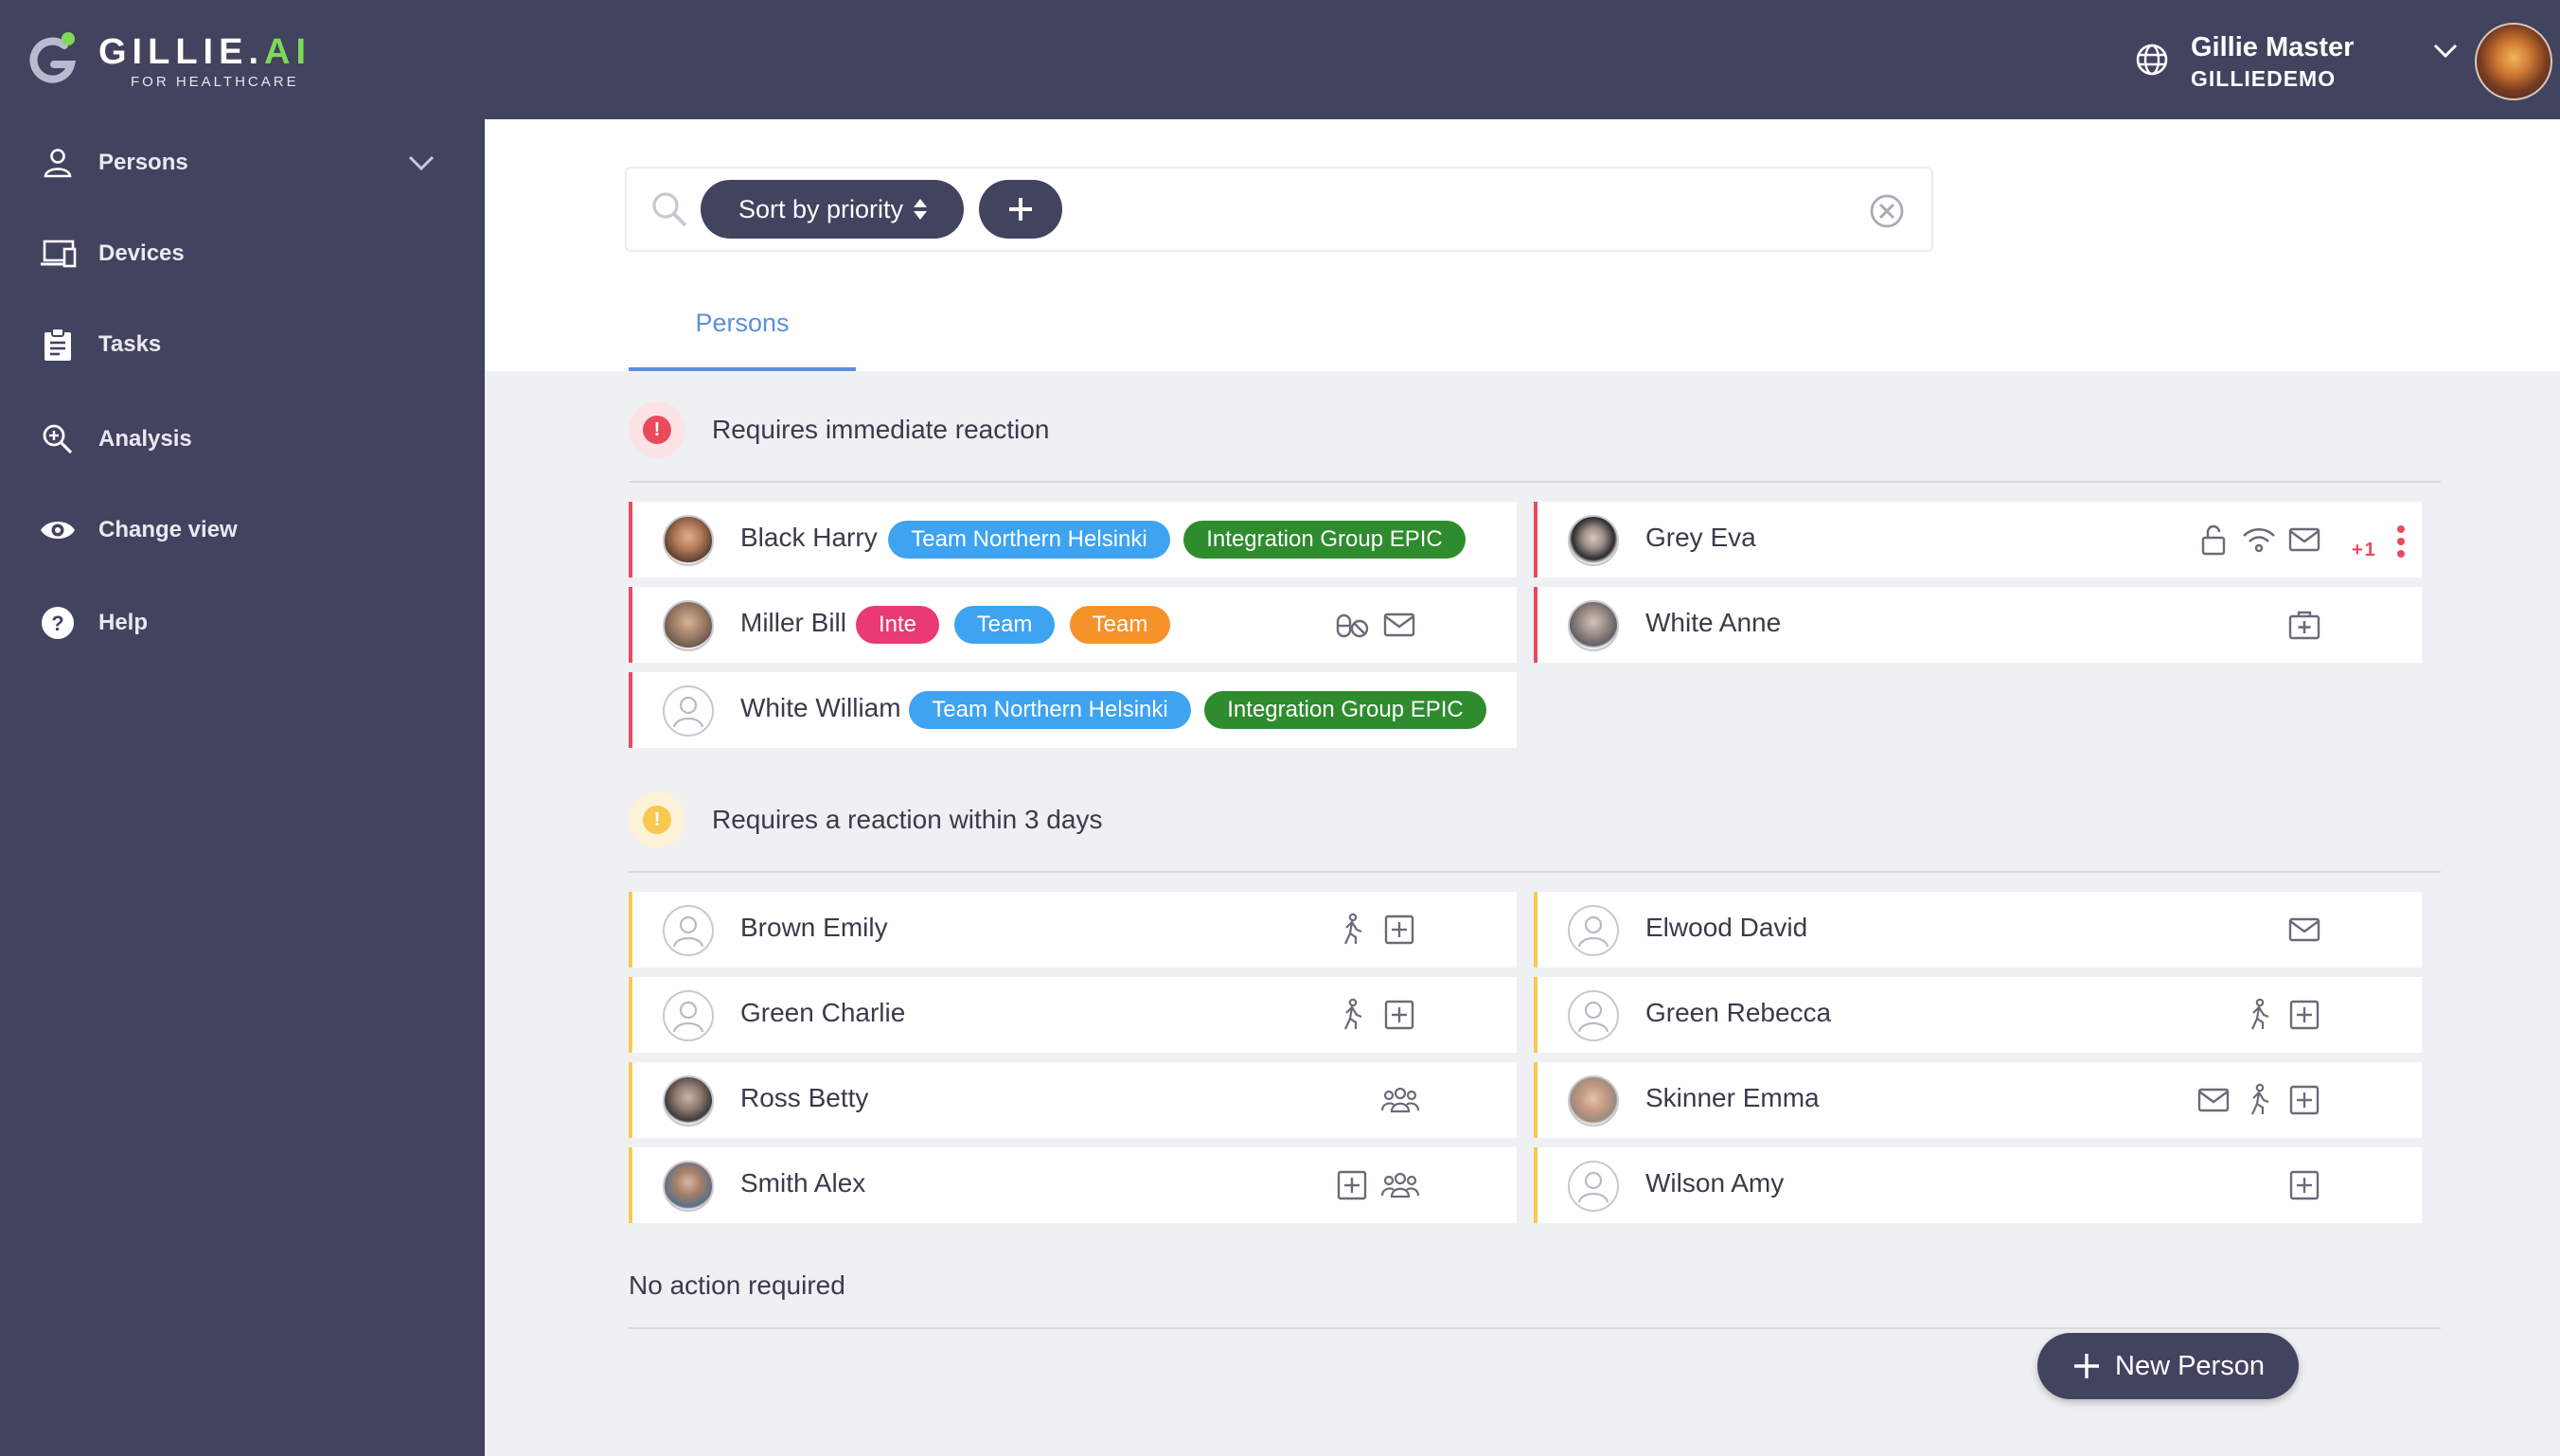 The height and width of the screenshot is (1456, 2560). Describe the element at coordinates (921, 209) in the screenshot. I see `sort-arrows-icon` at that location.